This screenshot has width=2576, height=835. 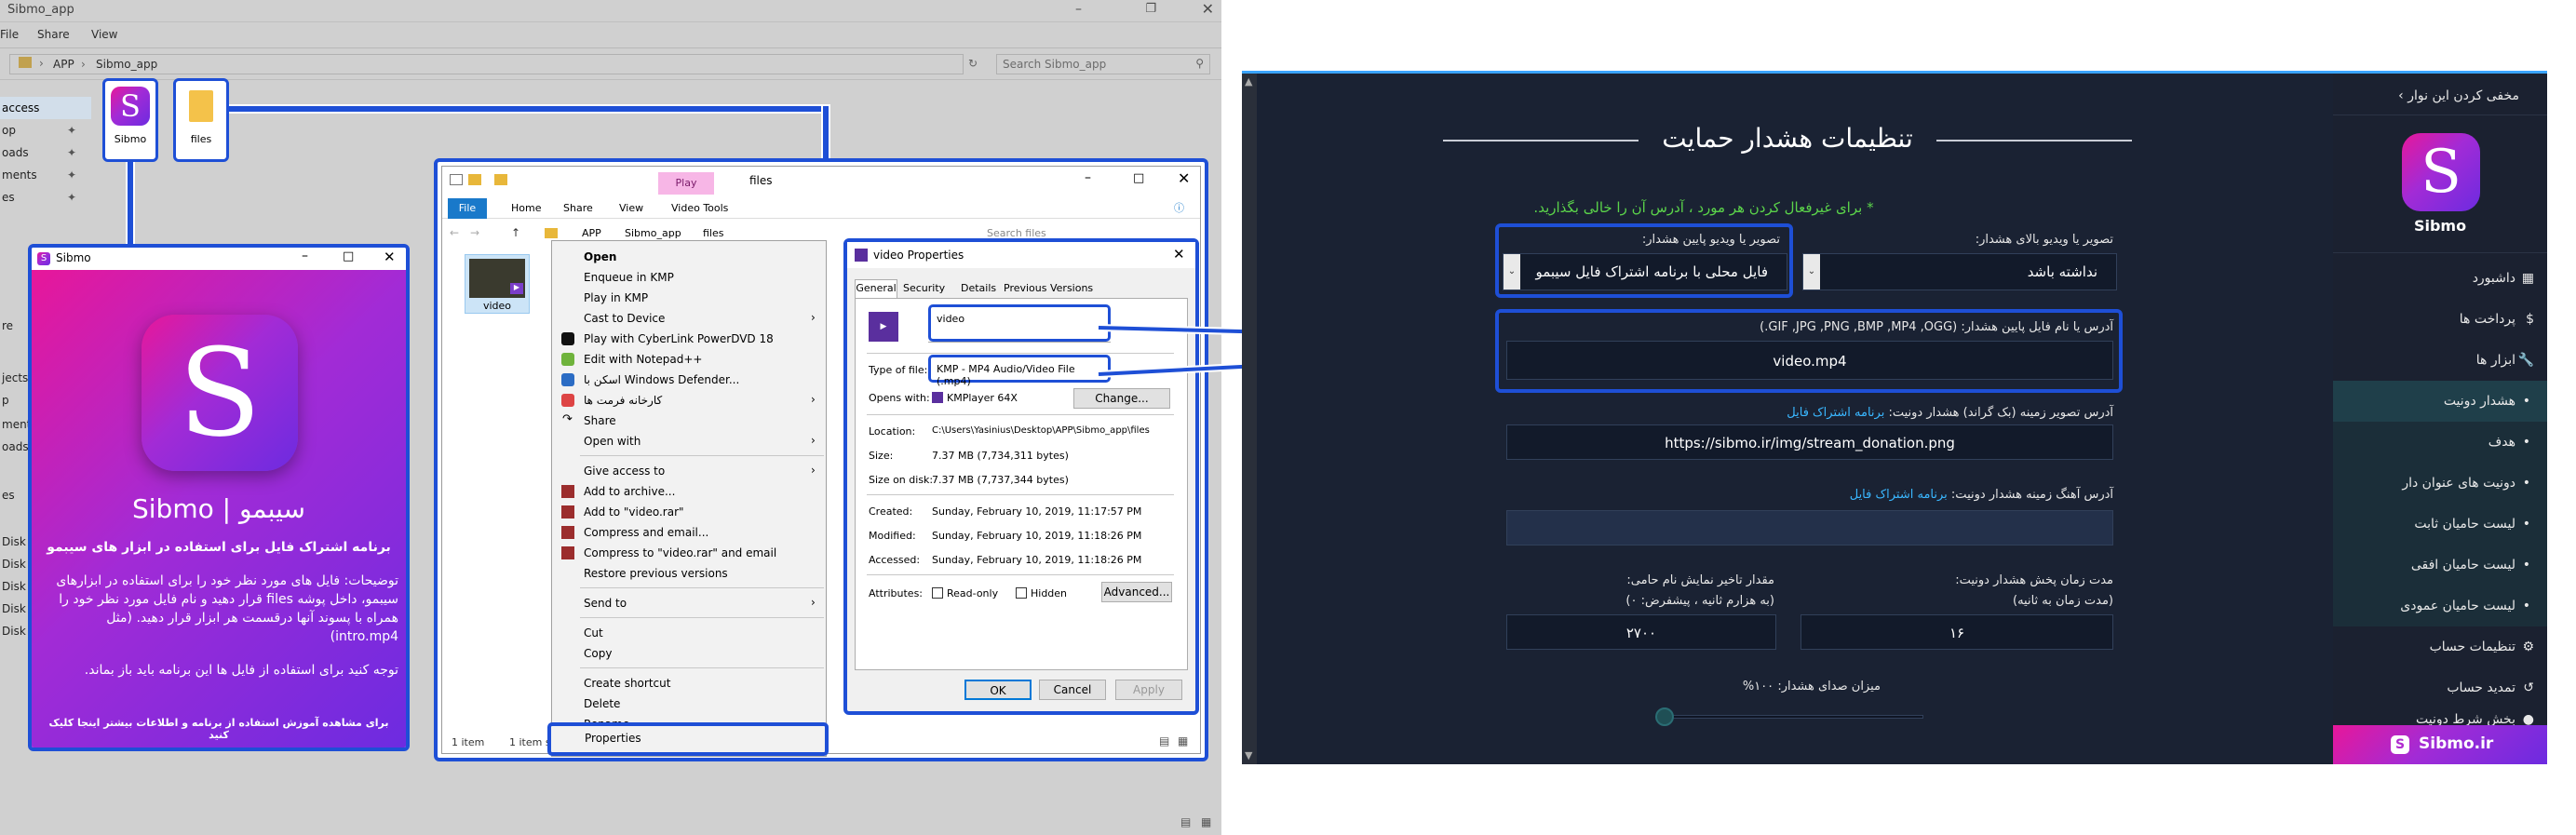 What do you see at coordinates (2440, 278) in the screenshot?
I see `sidebar-item-dashboard: داشبورد ▦` at bounding box center [2440, 278].